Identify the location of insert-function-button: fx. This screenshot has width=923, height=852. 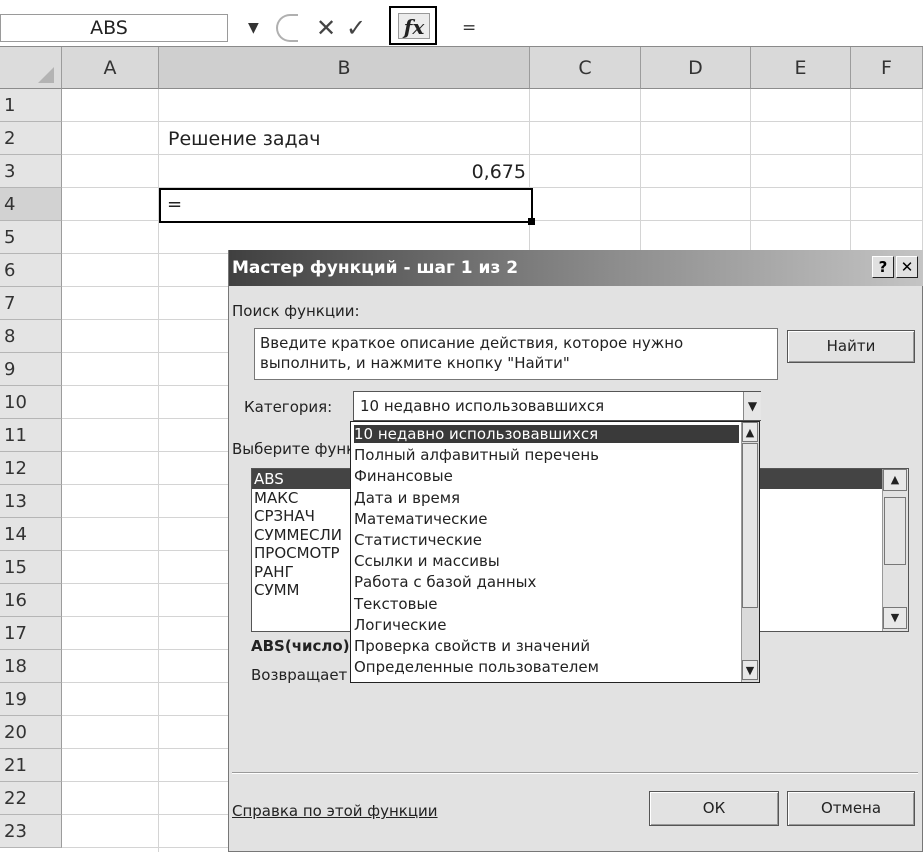
(413, 25).